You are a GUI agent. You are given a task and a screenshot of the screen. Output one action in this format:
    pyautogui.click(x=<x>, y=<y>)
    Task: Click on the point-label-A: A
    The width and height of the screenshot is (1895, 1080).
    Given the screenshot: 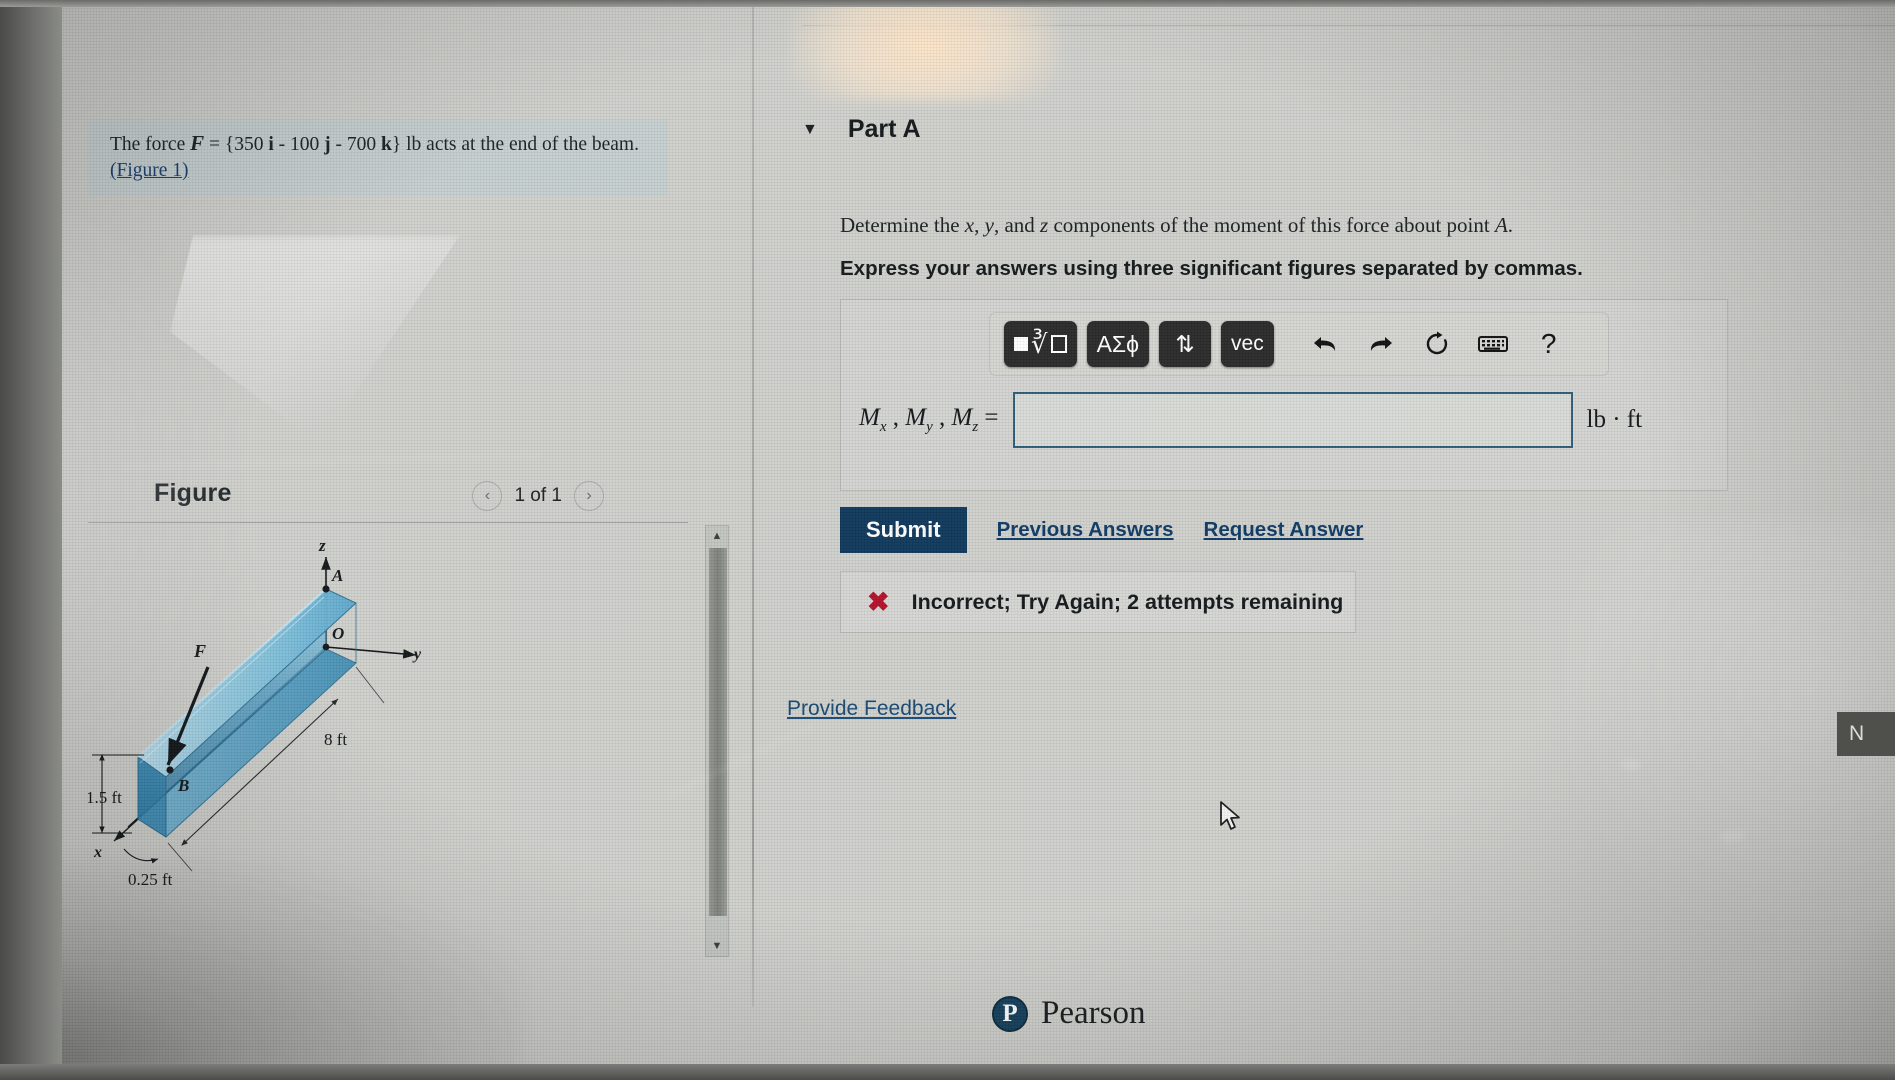 What is the action you would take?
    pyautogui.click(x=337, y=575)
    